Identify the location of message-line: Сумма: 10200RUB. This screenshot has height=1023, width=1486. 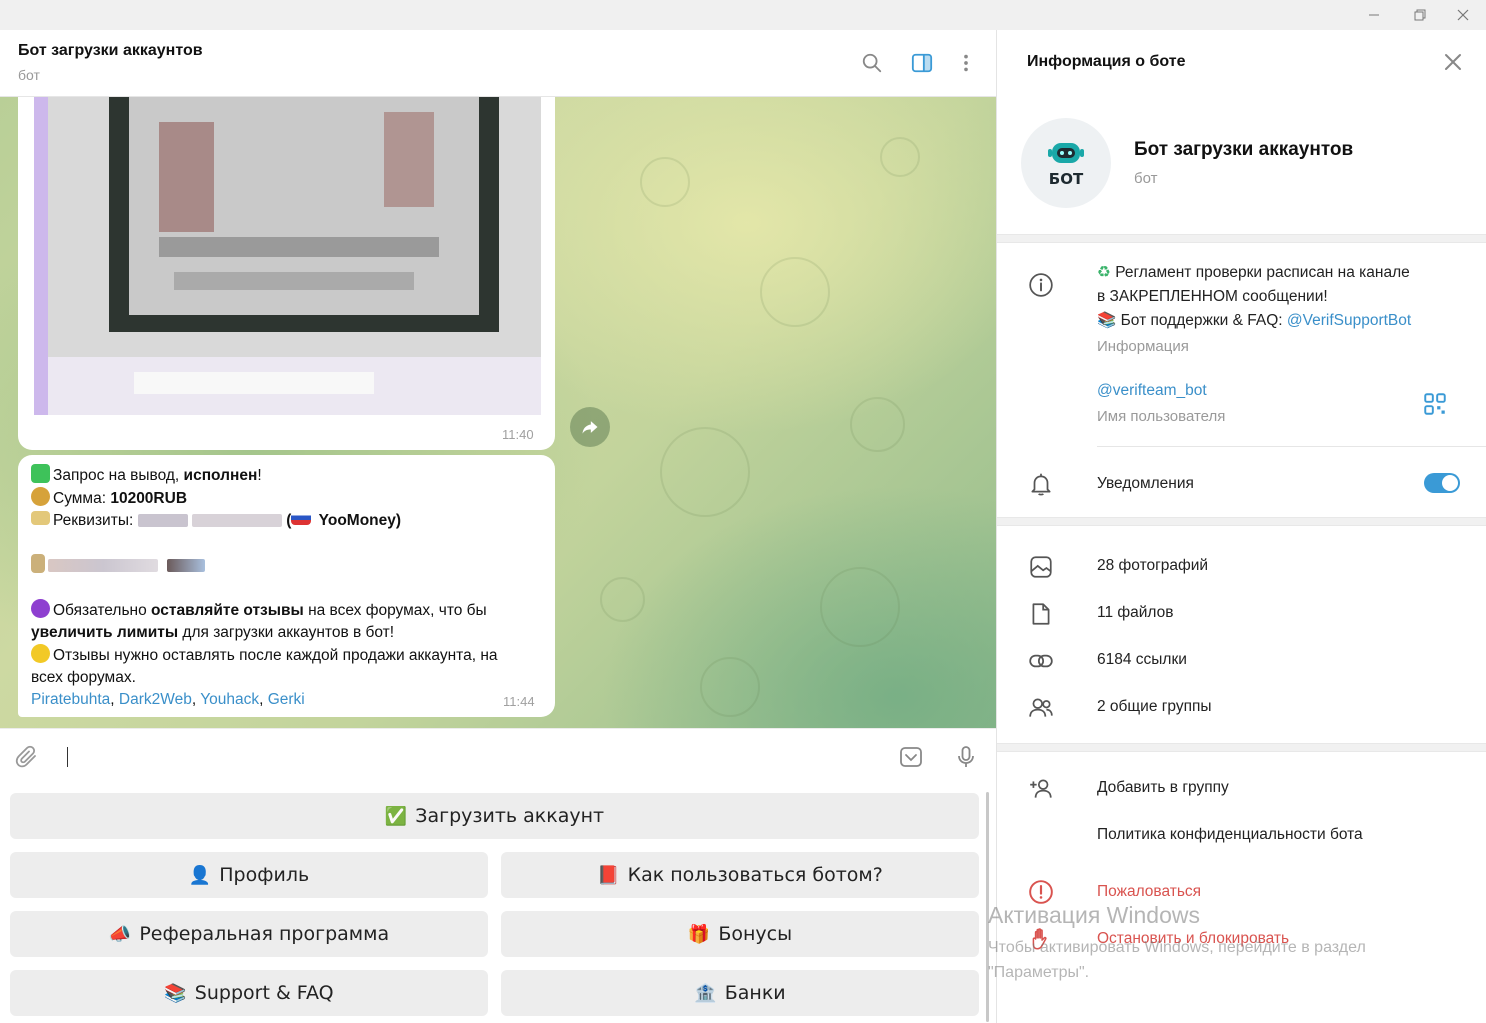
(286, 498).